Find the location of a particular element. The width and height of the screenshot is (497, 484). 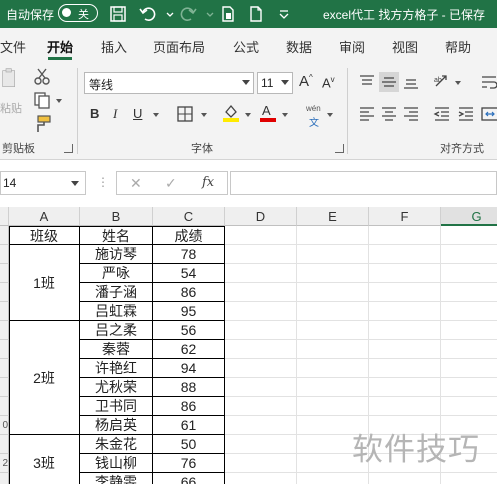

merge-center-icon is located at coordinates (488, 114).